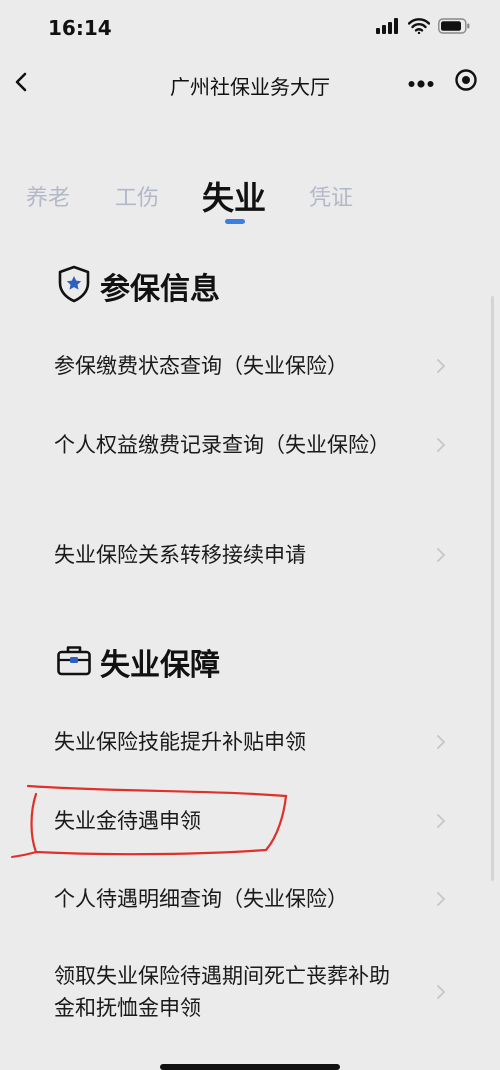 Image resolution: width=500 pixels, height=1070 pixels. Describe the element at coordinates (388, 28) in the screenshot. I see `cellular-signal-icon` at that location.